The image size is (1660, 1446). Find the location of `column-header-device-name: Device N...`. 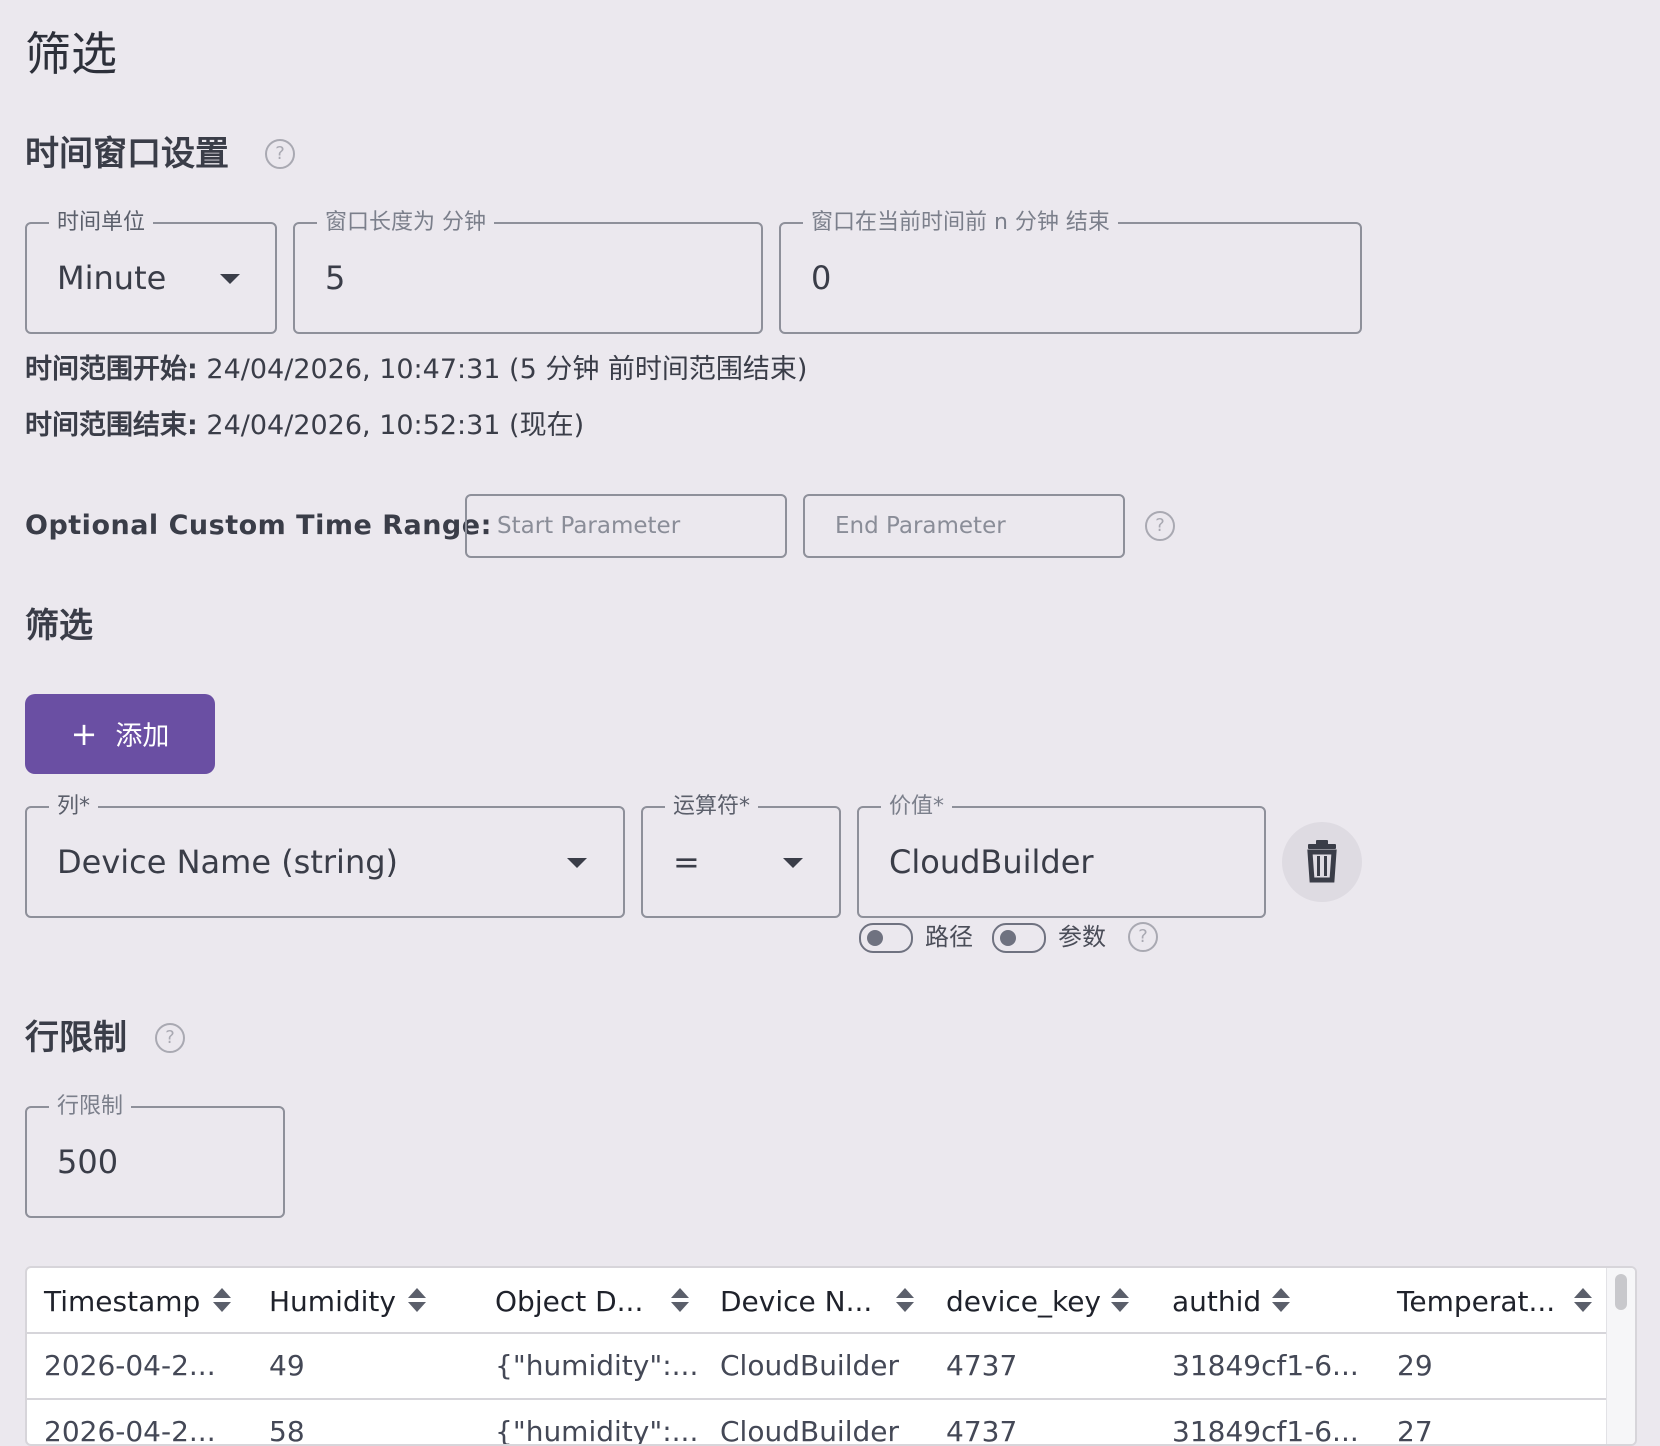

column-header-device-name: Device N... is located at coordinates (796, 1302).